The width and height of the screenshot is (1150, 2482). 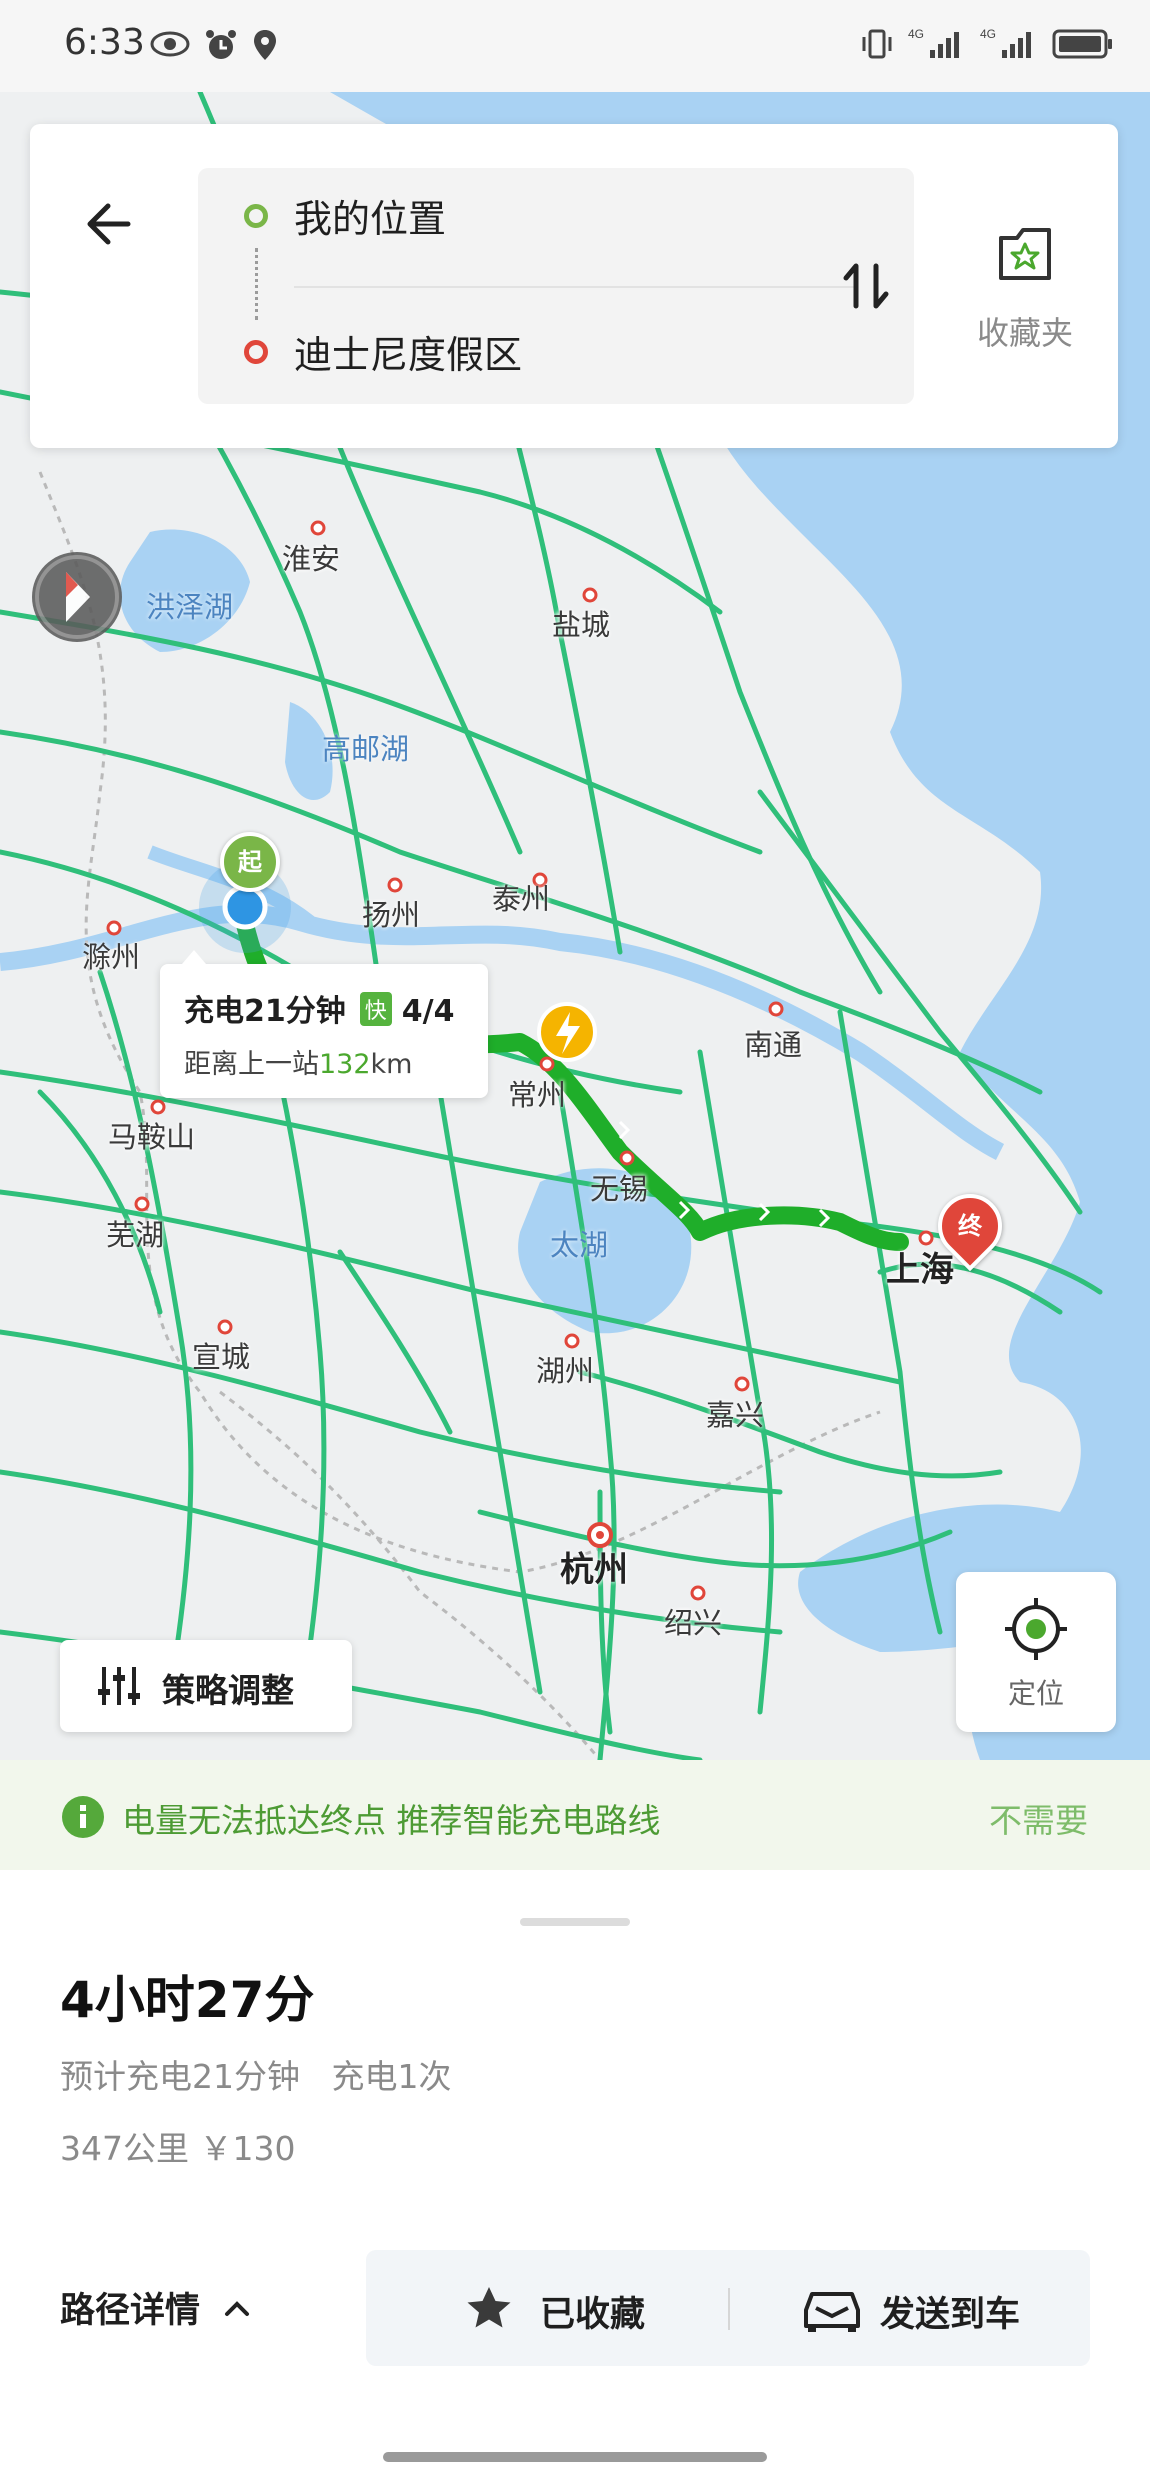 I want to click on distance-value: 132, so click(x=345, y=1064).